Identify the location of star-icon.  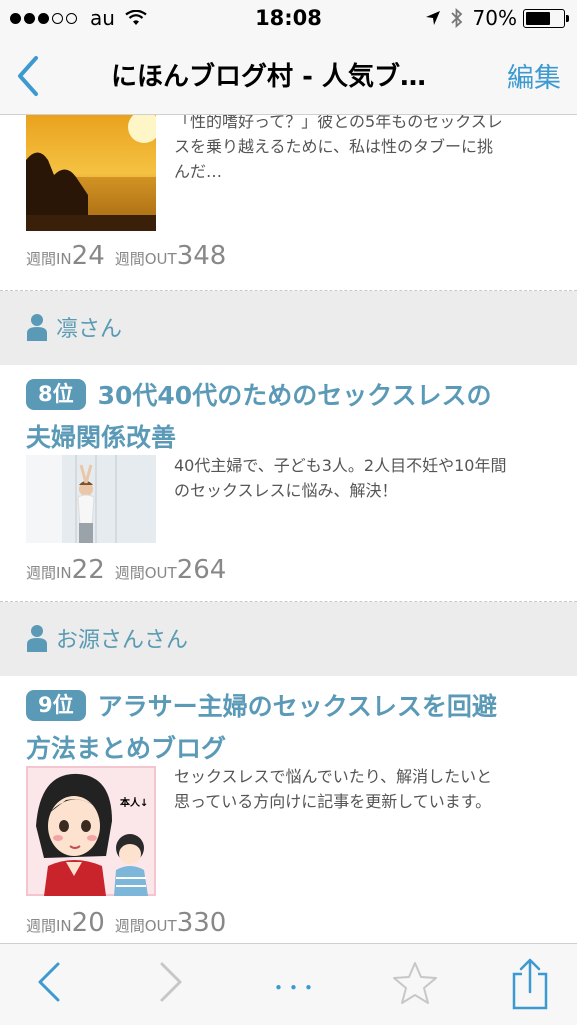
(415, 983).